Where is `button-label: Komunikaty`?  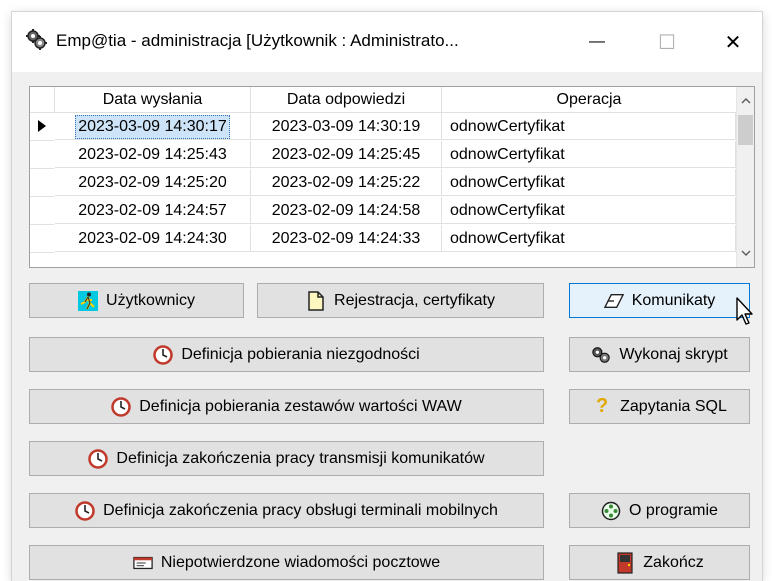
button-label: Komunikaty is located at coordinates (673, 300).